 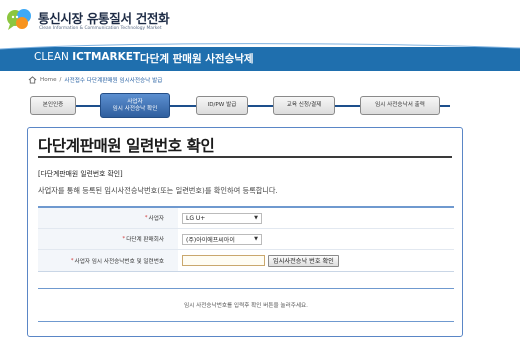 I want to click on banner-brand: CLEAN ICTMARKET, so click(x=87, y=57).